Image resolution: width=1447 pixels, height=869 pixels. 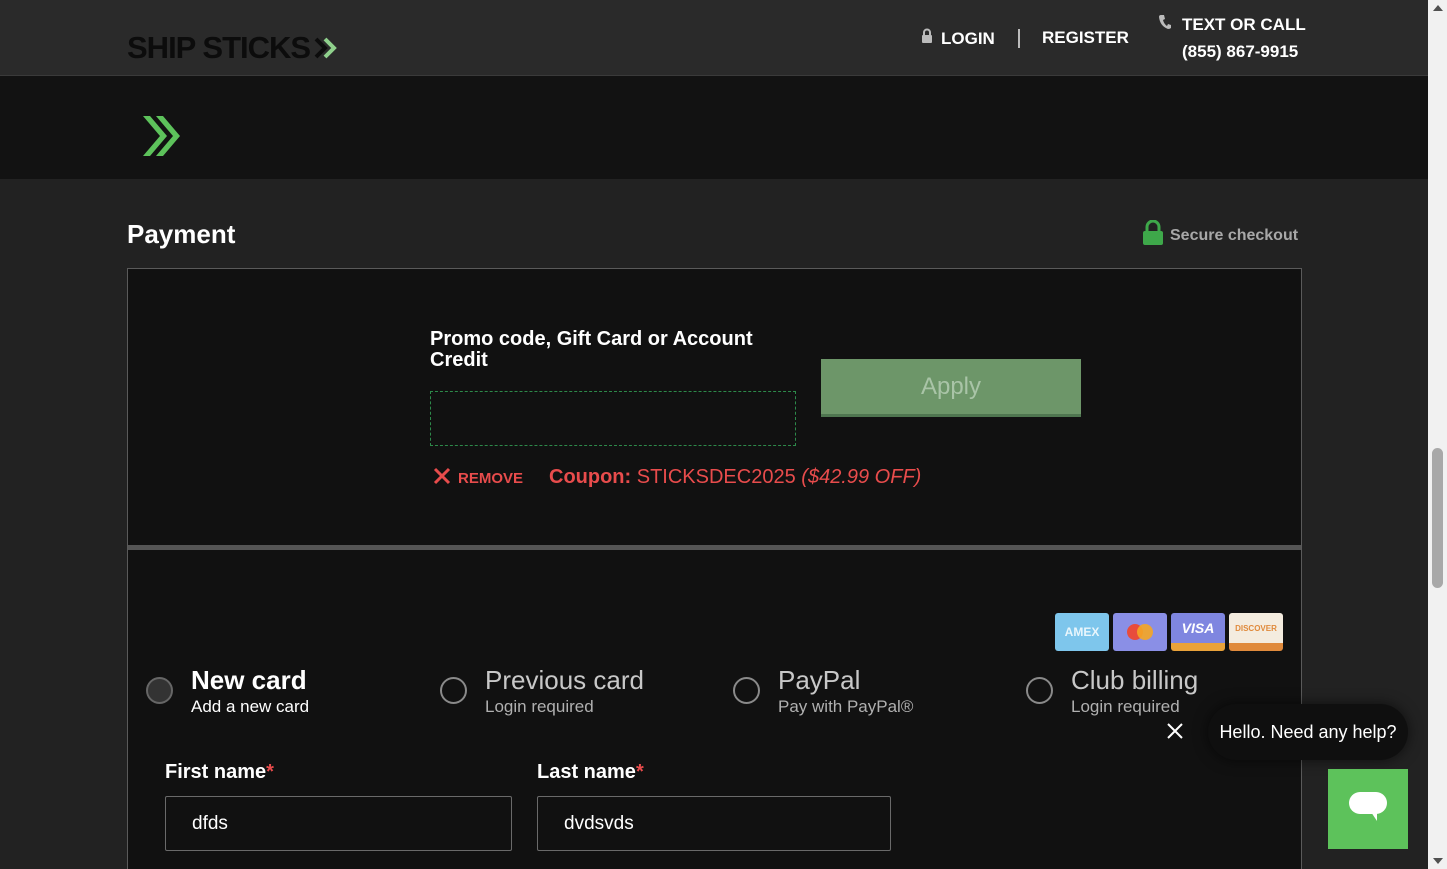 What do you see at coordinates (564, 680) in the screenshot?
I see `option-title: Previous card` at bounding box center [564, 680].